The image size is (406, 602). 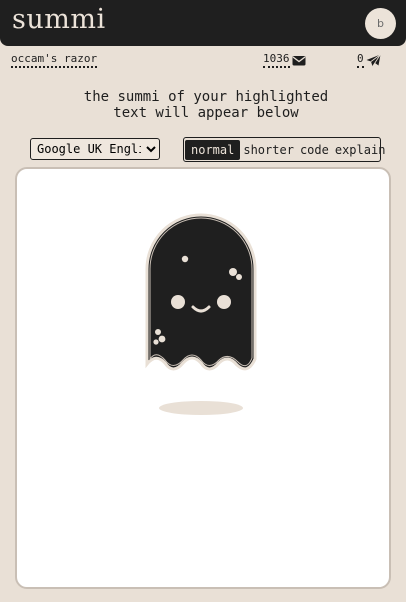 What do you see at coordinates (268, 150) in the screenshot?
I see `mode-shorter: shorter` at bounding box center [268, 150].